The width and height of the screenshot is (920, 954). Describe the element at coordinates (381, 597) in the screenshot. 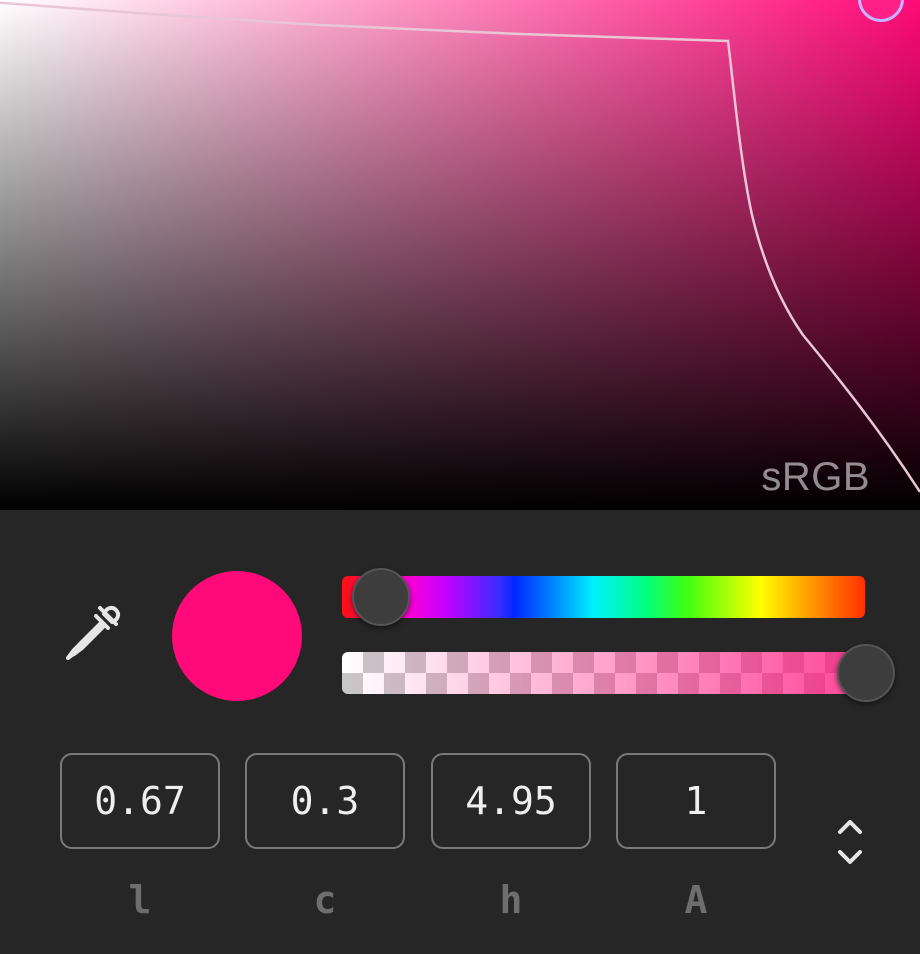

I see `hue-slider-thumb` at that location.